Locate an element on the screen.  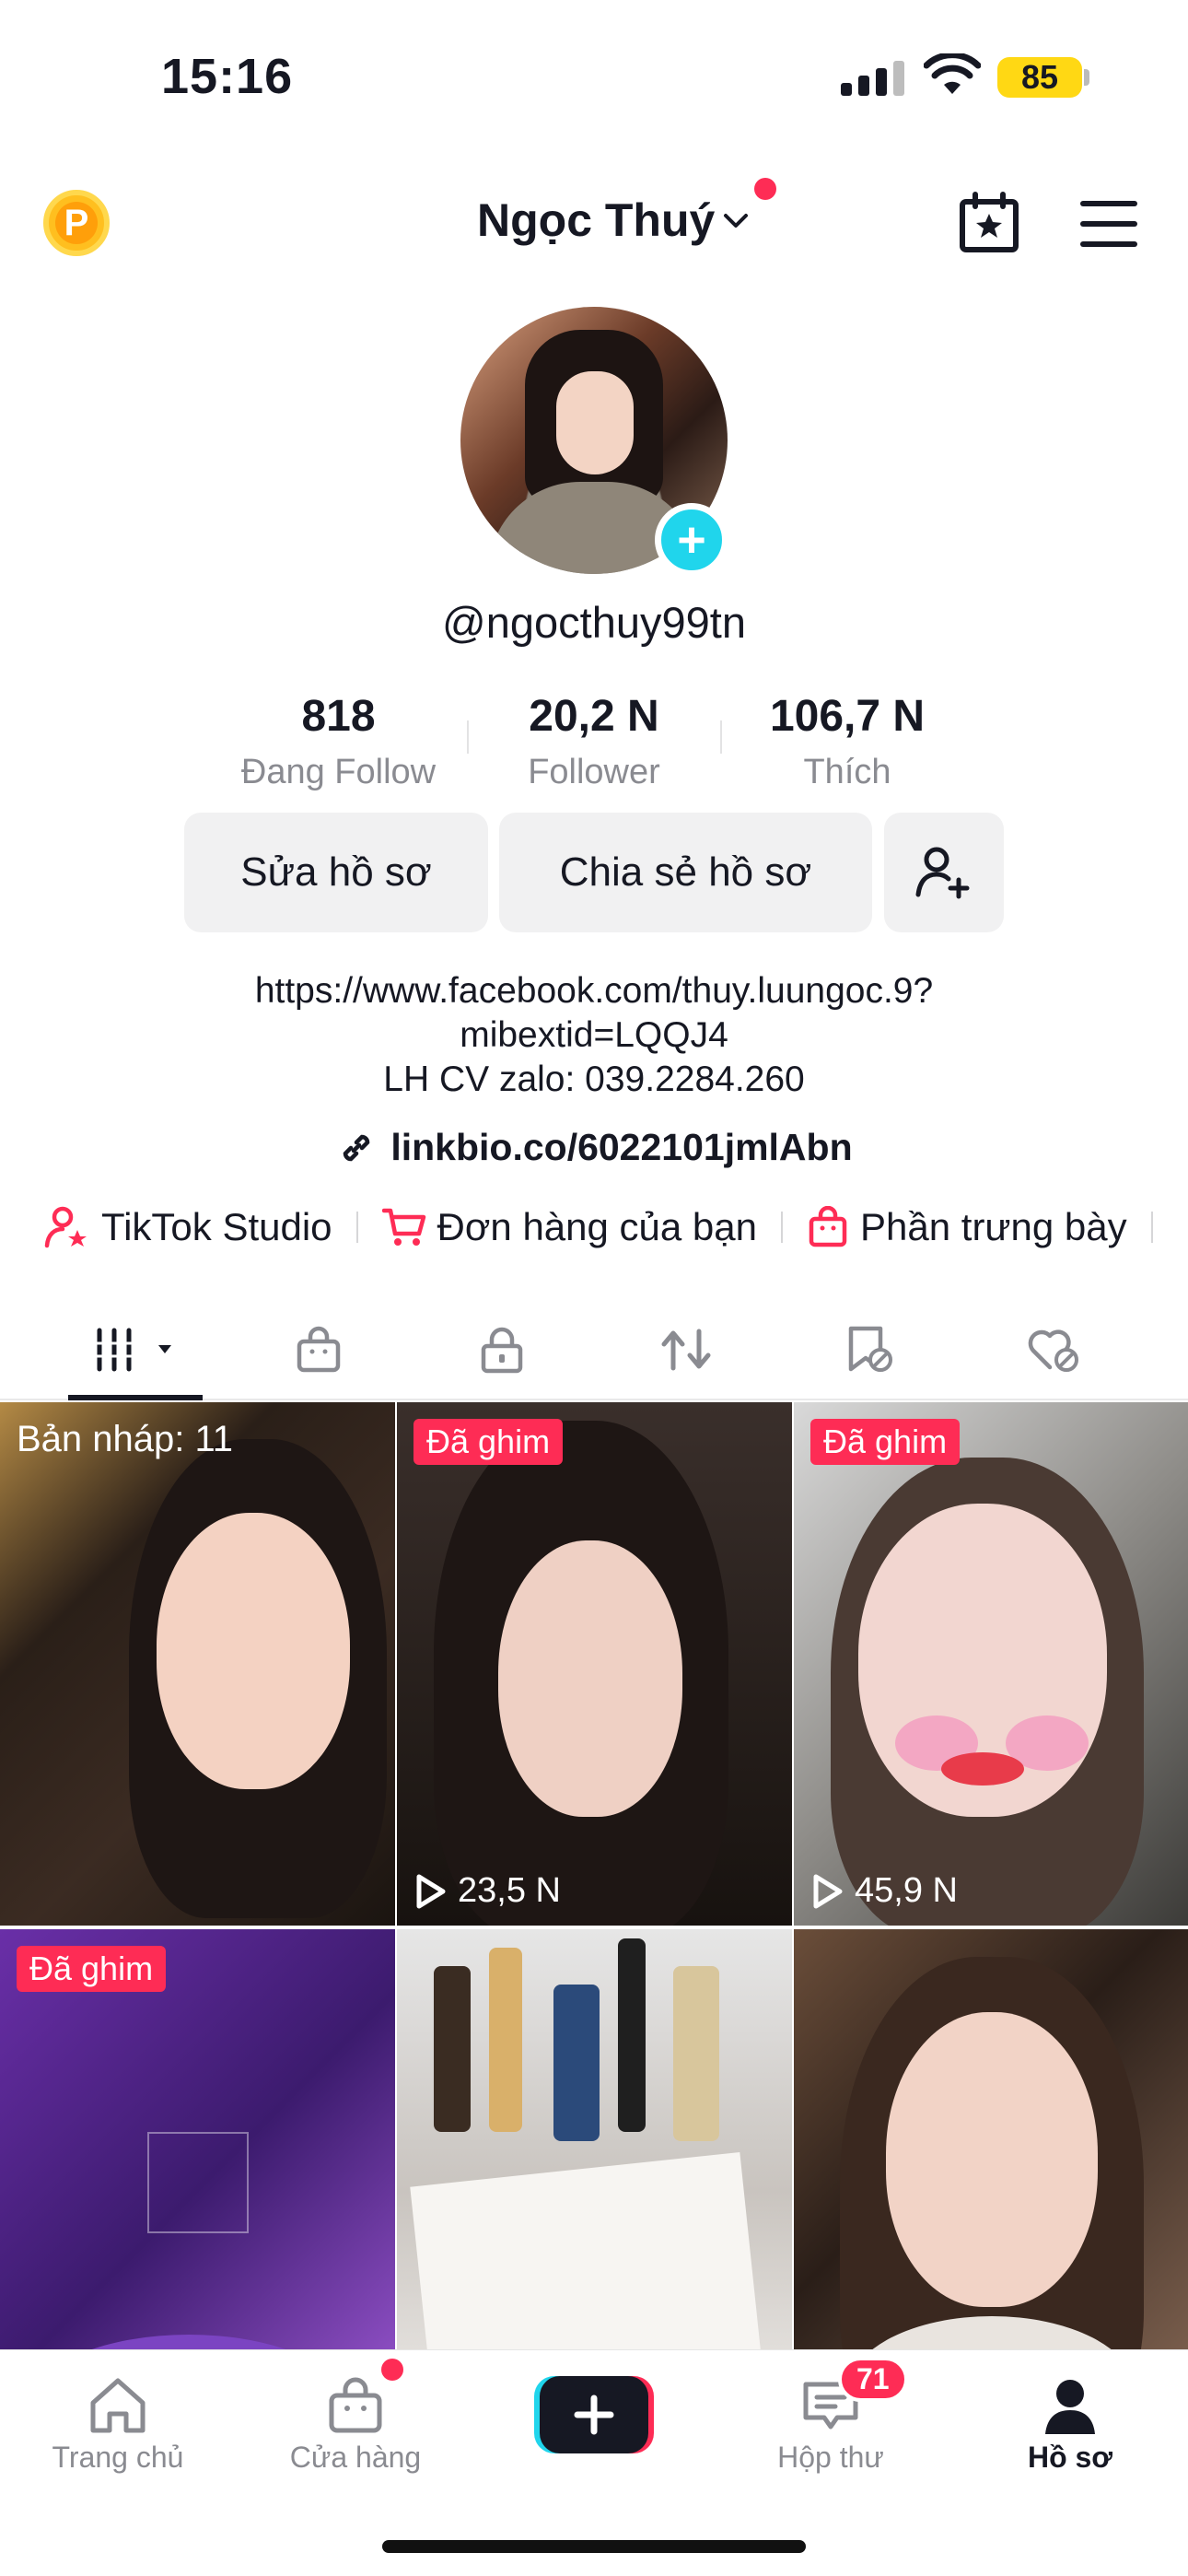
tab-favorites-hidden is located at coordinates (870, 1349).